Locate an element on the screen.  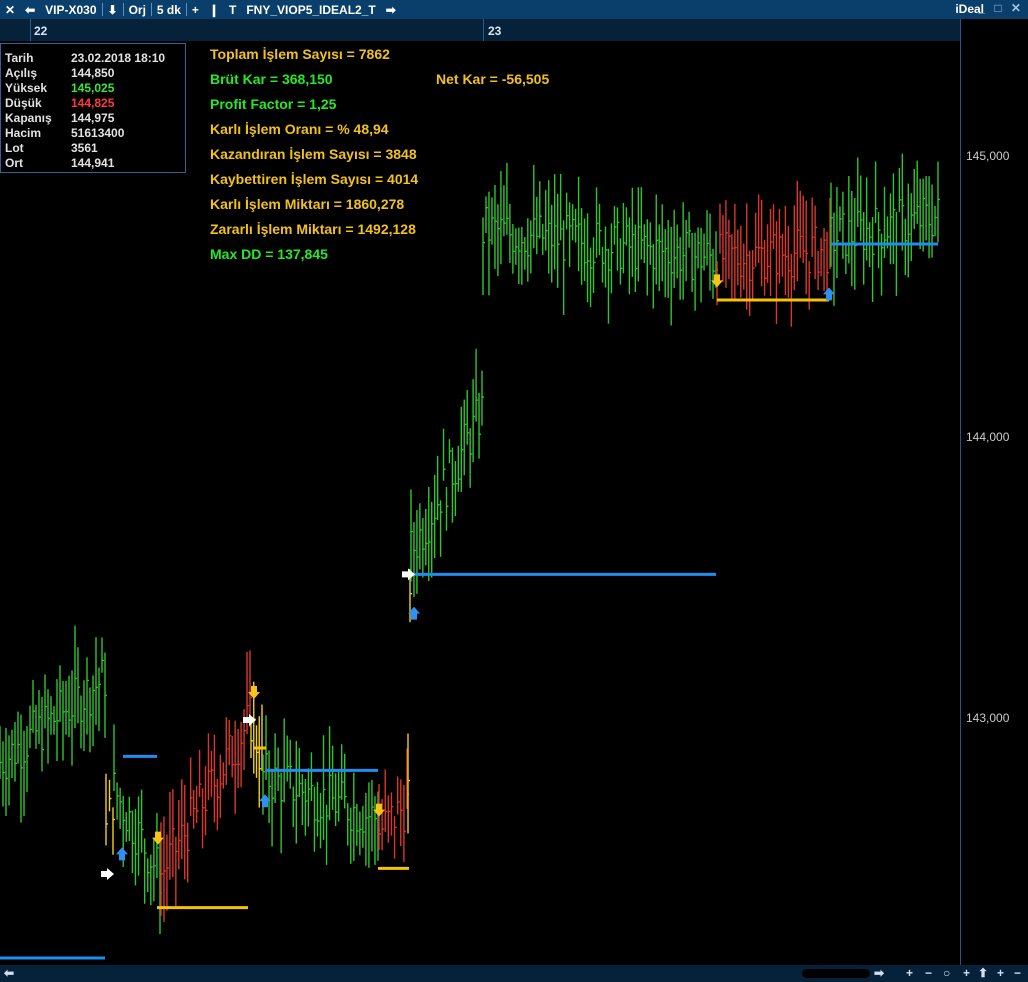
date-label-22: 22 is located at coordinates (41, 31).